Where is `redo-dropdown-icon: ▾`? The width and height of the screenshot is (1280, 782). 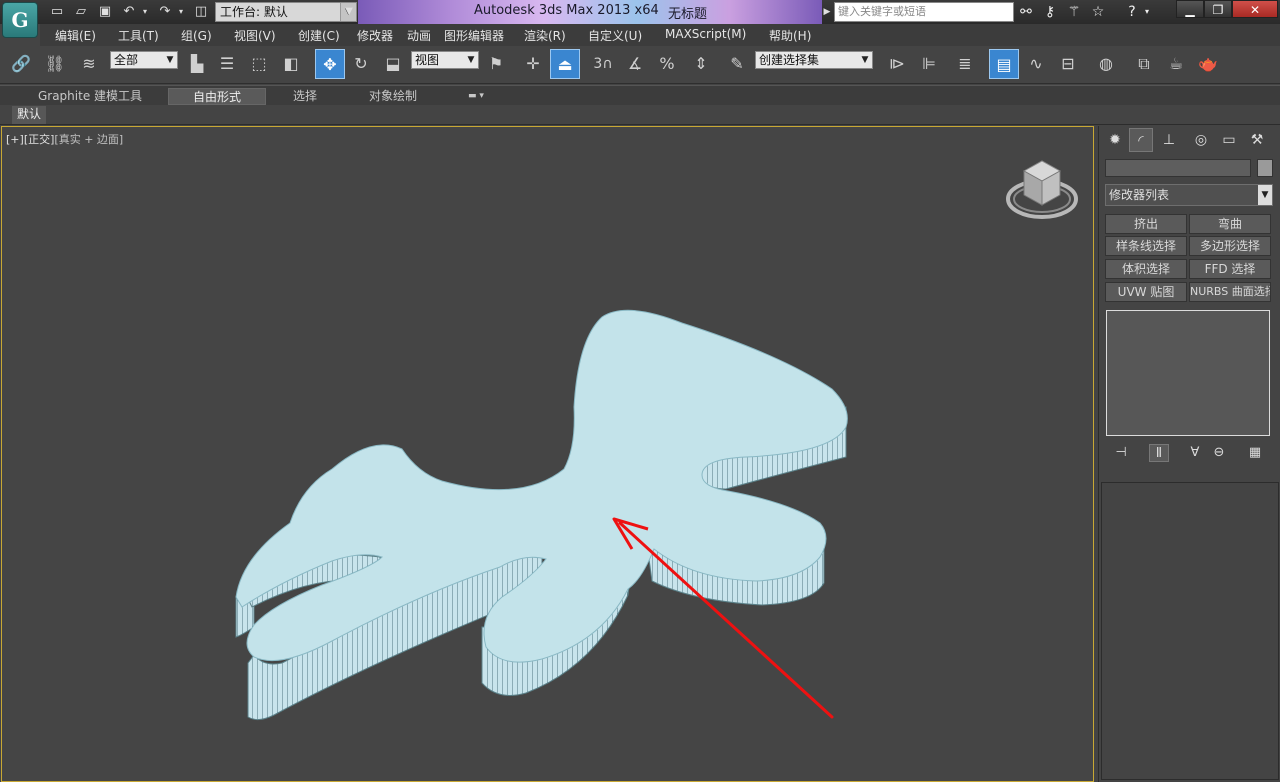
redo-dropdown-icon: ▾ is located at coordinates (181, 12).